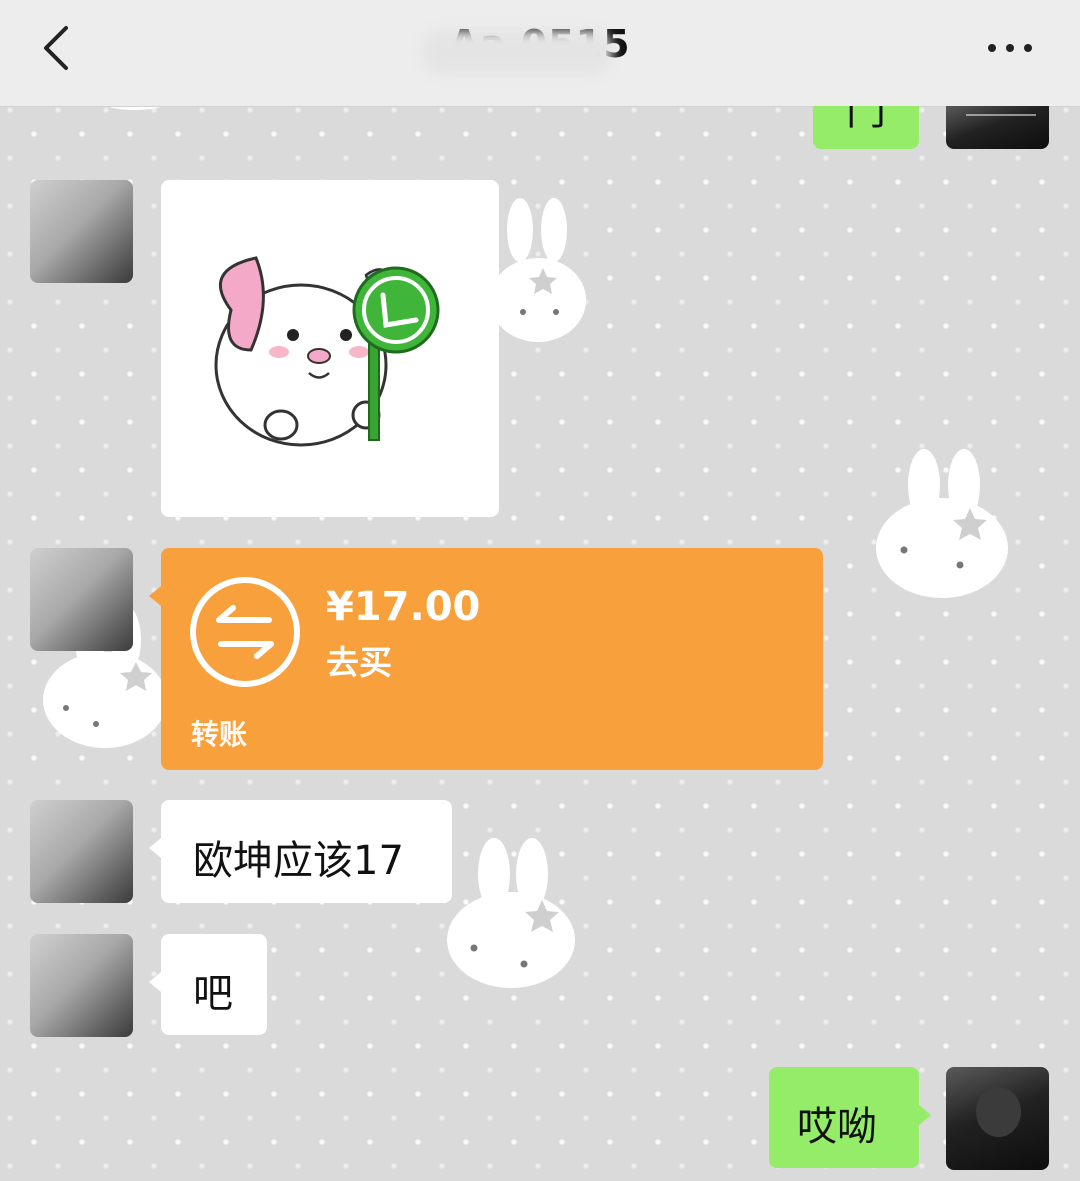 The width and height of the screenshot is (1080, 1181). What do you see at coordinates (327, 351) in the screenshot?
I see `puppy-sticker-icon` at bounding box center [327, 351].